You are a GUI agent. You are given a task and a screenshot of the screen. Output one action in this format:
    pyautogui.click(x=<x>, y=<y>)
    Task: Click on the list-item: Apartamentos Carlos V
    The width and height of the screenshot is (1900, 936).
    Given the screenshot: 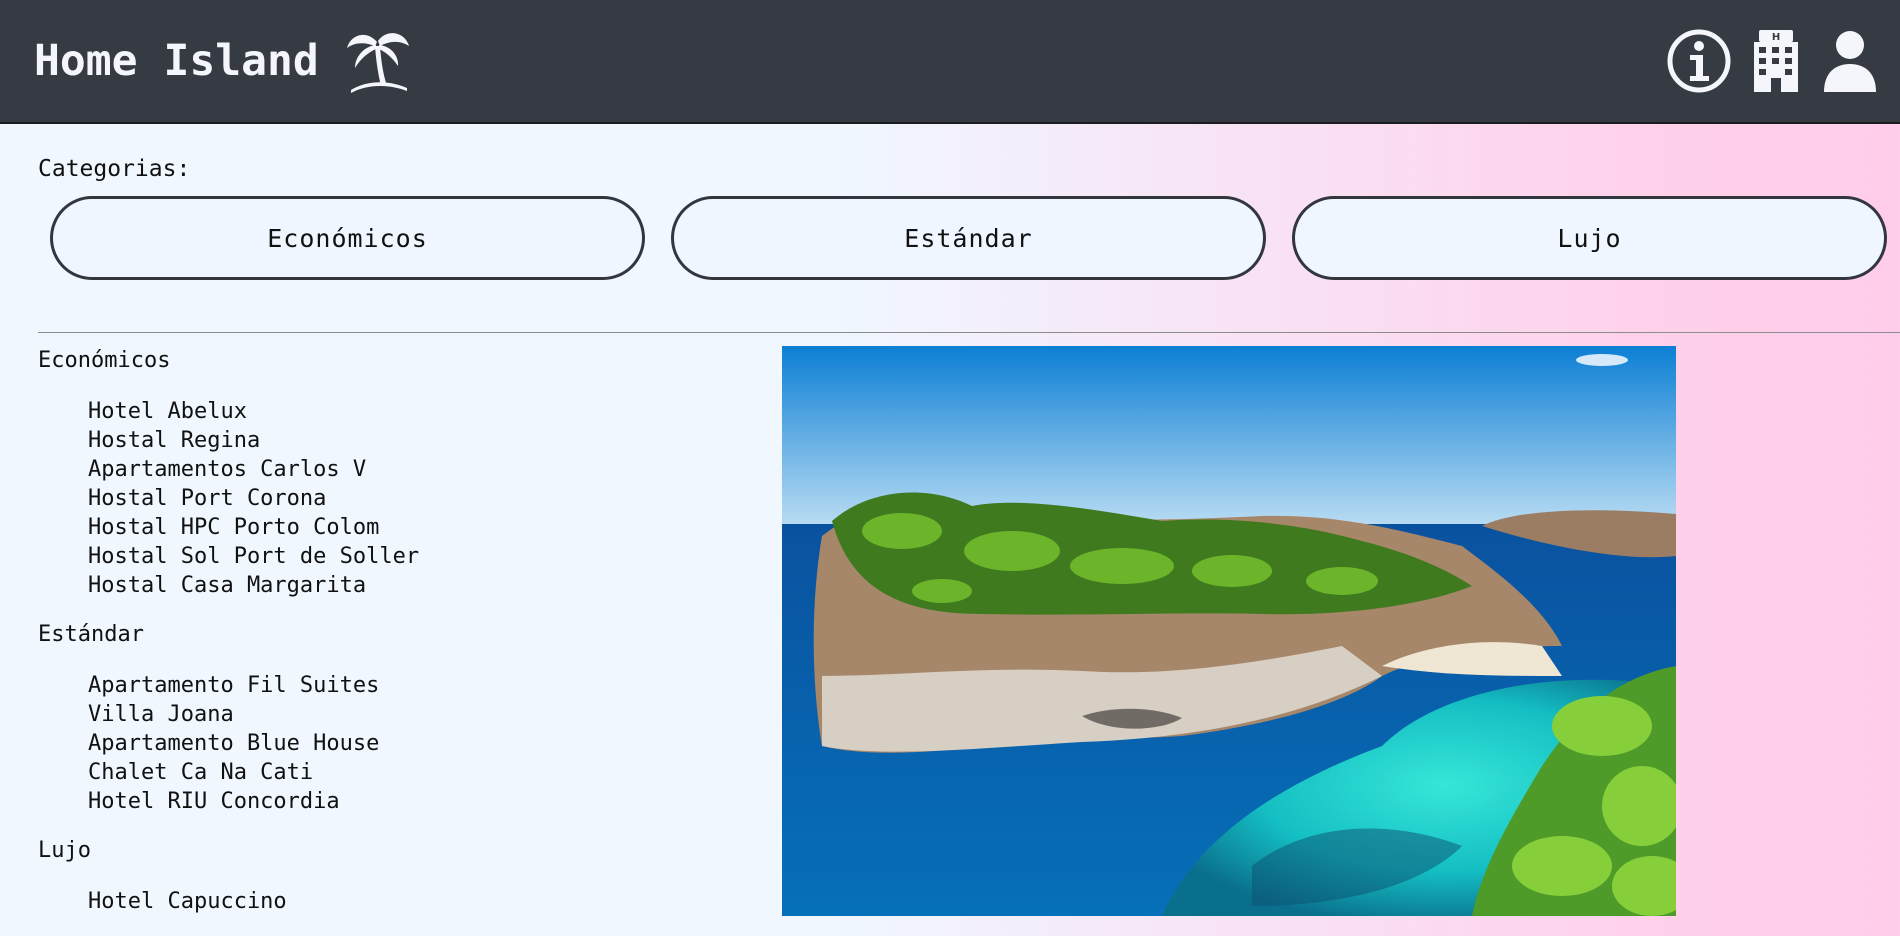 What is the action you would take?
    pyautogui.click(x=253, y=469)
    